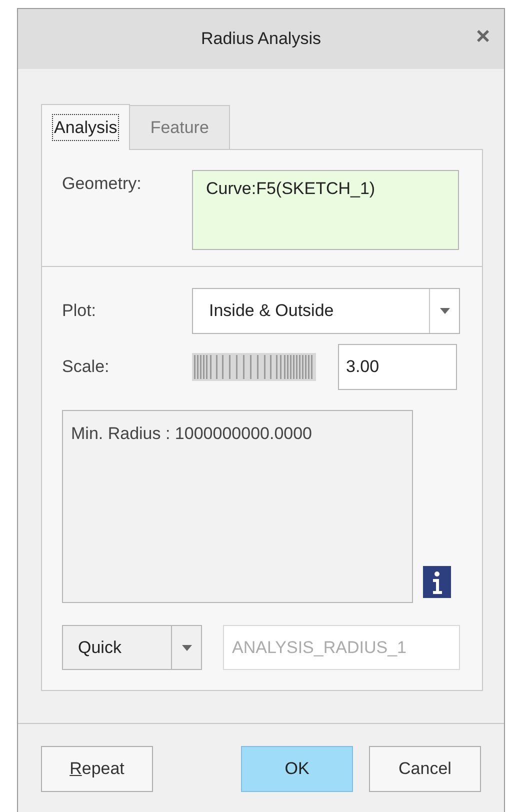 Image resolution: width=512 pixels, height=812 pixels. Describe the element at coordinates (425, 769) in the screenshot. I see `dialog-button: Cancel` at that location.